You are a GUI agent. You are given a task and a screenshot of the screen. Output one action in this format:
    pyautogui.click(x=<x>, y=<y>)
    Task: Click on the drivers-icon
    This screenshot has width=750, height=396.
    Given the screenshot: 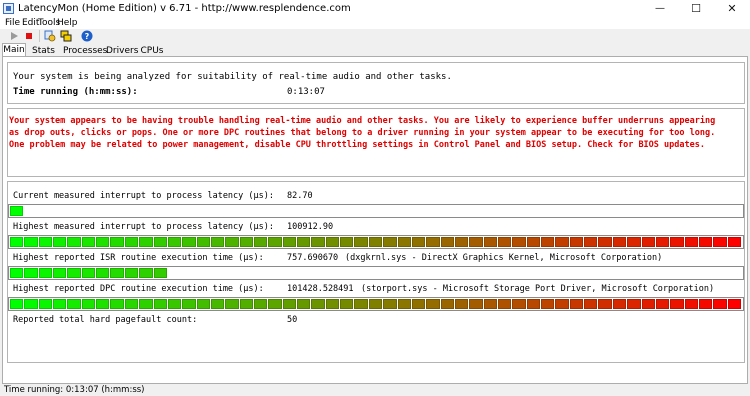 What is the action you would take?
    pyautogui.click(x=50, y=36)
    